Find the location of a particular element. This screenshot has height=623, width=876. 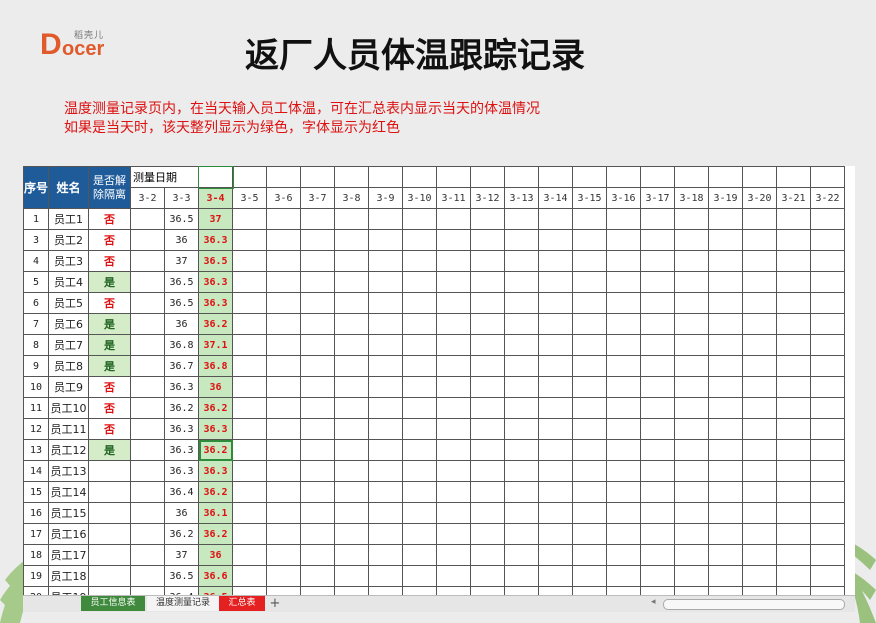

date-header: 3-10 is located at coordinates (420, 198).